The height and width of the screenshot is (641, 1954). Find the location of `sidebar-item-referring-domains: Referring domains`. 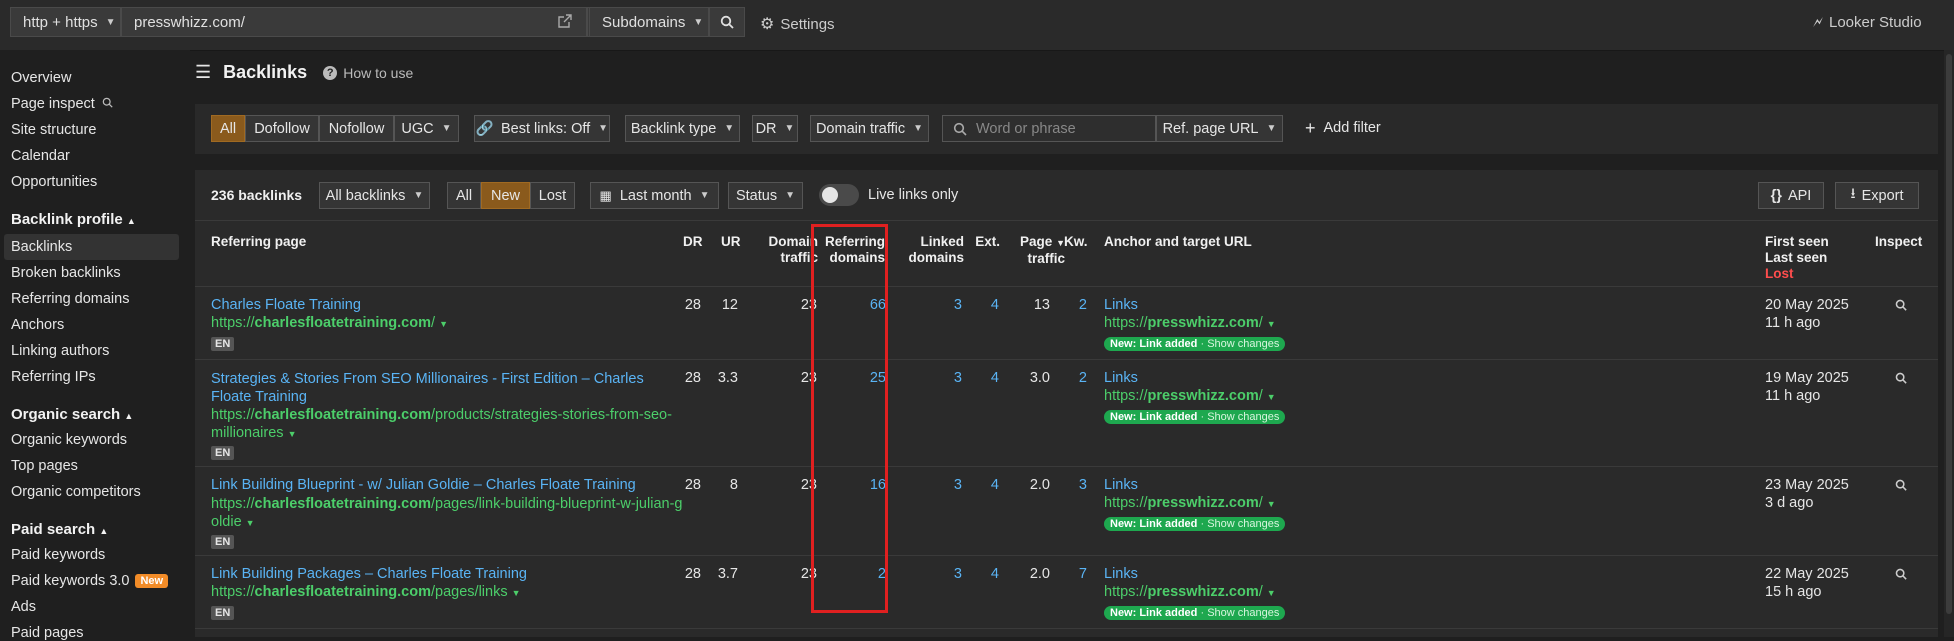

sidebar-item-referring-domains: Referring domains is located at coordinates (70, 299).